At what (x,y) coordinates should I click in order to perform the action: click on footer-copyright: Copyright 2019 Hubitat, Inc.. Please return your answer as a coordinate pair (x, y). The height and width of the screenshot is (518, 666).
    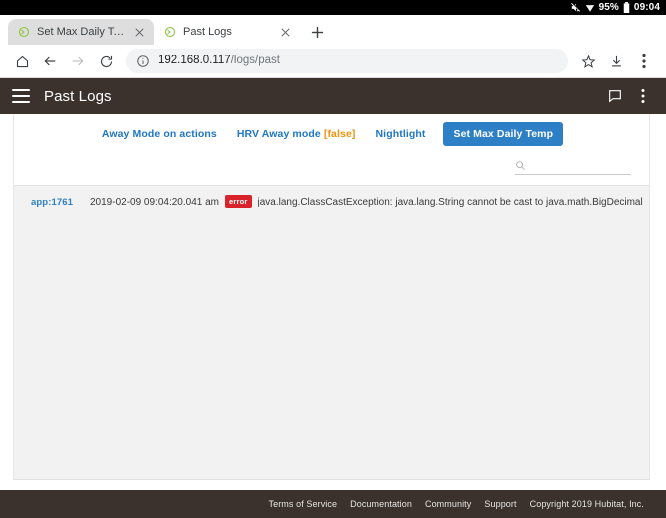
    Looking at the image, I should click on (586, 504).